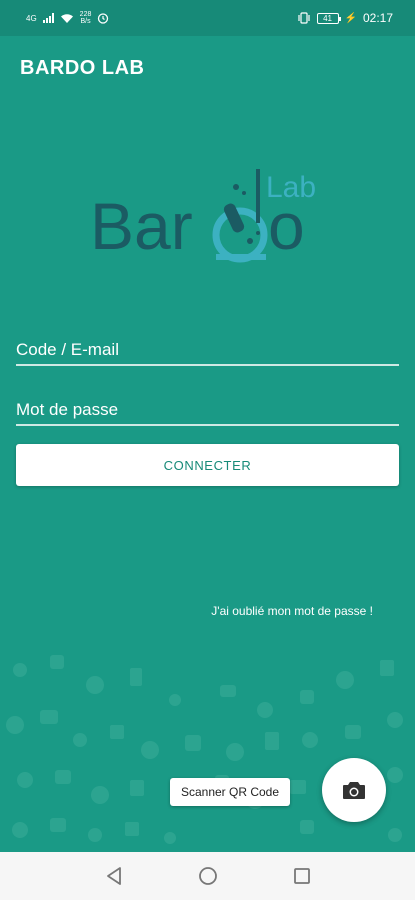  I want to click on home-button, so click(208, 876).